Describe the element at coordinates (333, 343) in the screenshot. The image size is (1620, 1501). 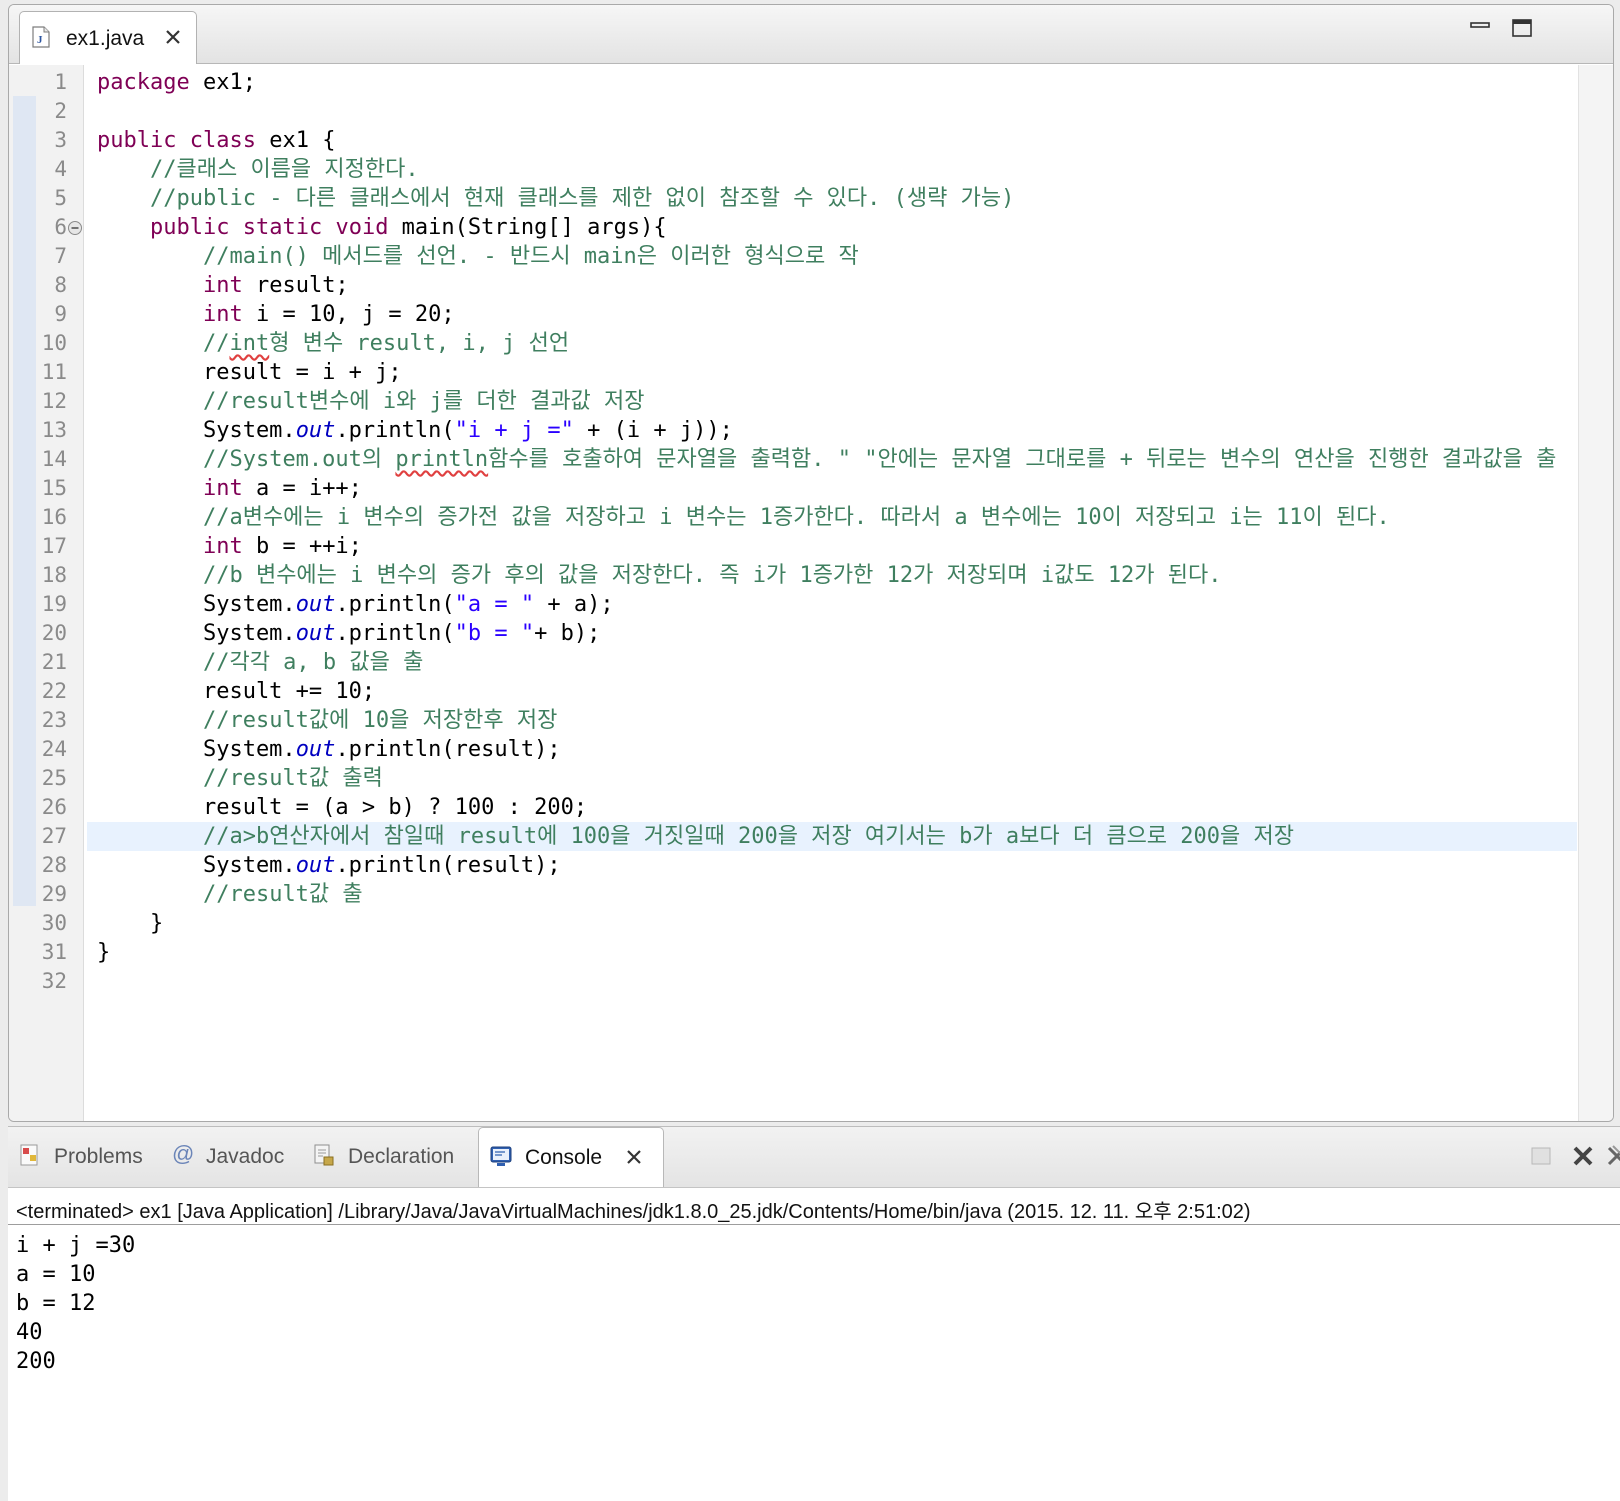
I see `code-line: //int형 변수 result, i, j 선언` at that location.